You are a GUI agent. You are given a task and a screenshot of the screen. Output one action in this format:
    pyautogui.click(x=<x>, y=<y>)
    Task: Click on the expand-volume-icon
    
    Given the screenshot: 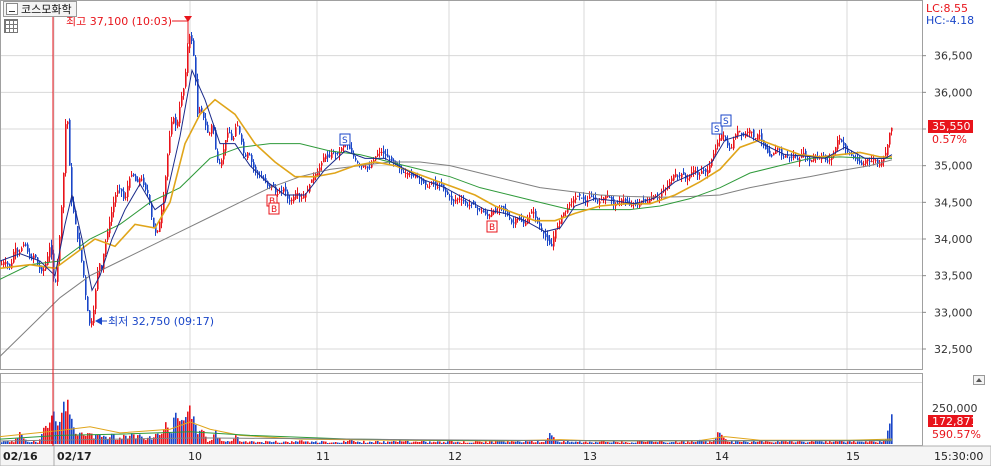 What is the action you would take?
    pyautogui.click(x=979, y=380)
    